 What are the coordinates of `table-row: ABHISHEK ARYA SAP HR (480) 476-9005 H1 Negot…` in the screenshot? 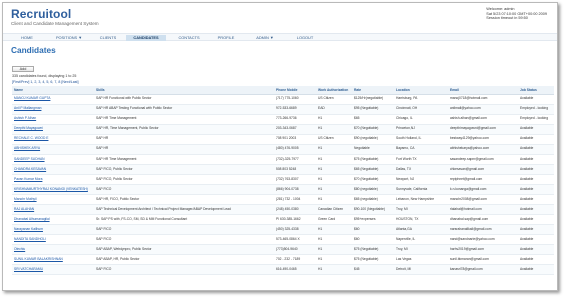 It's located at (283, 149).